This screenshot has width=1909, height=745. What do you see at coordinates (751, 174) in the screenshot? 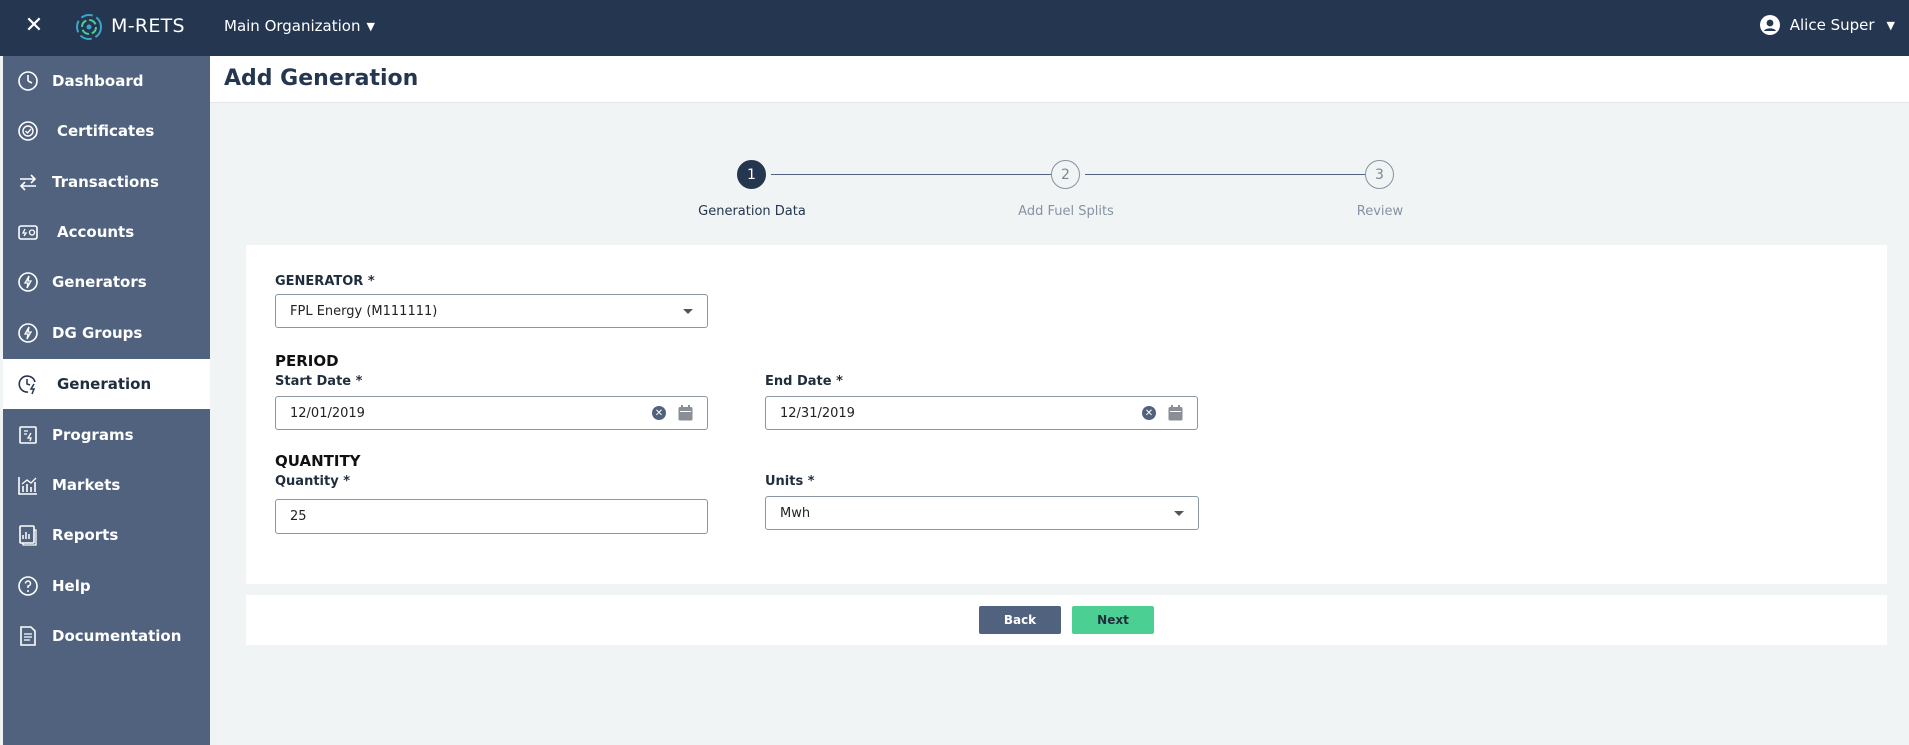
I see `step-1-indicator: 1` at bounding box center [751, 174].